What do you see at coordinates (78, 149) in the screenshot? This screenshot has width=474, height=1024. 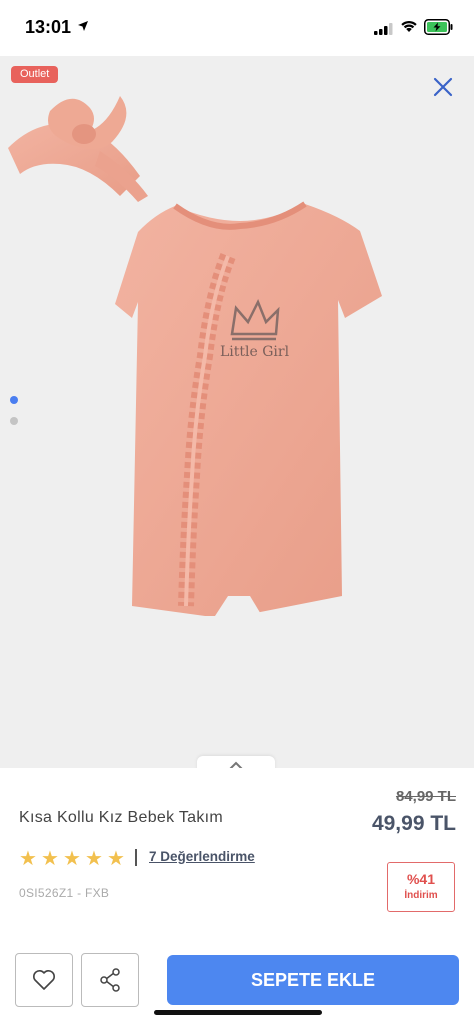 I see `headband-illustration` at bounding box center [78, 149].